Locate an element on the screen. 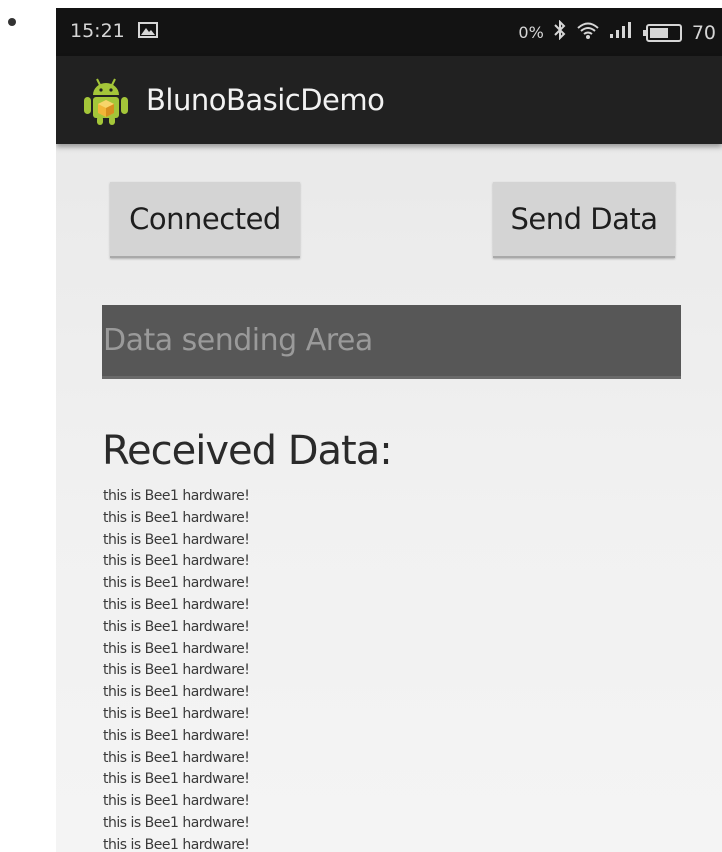  list-bullet is located at coordinates (12, 22).